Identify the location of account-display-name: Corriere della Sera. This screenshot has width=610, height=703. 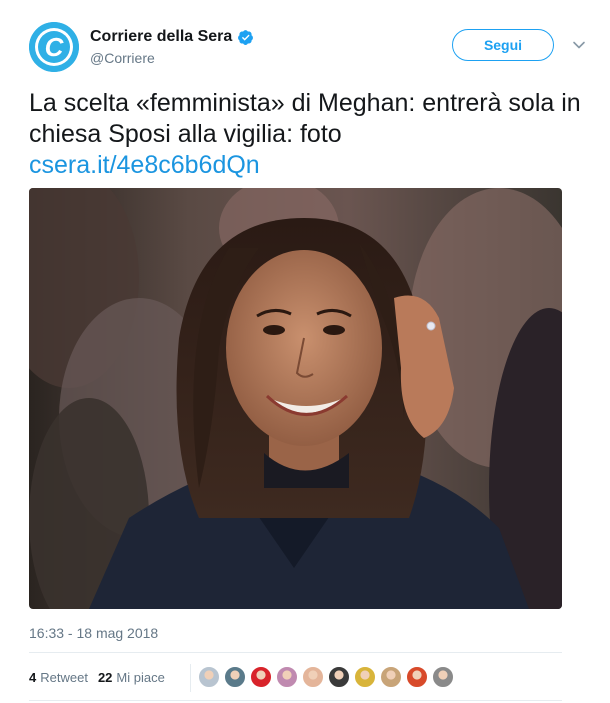
(161, 37).